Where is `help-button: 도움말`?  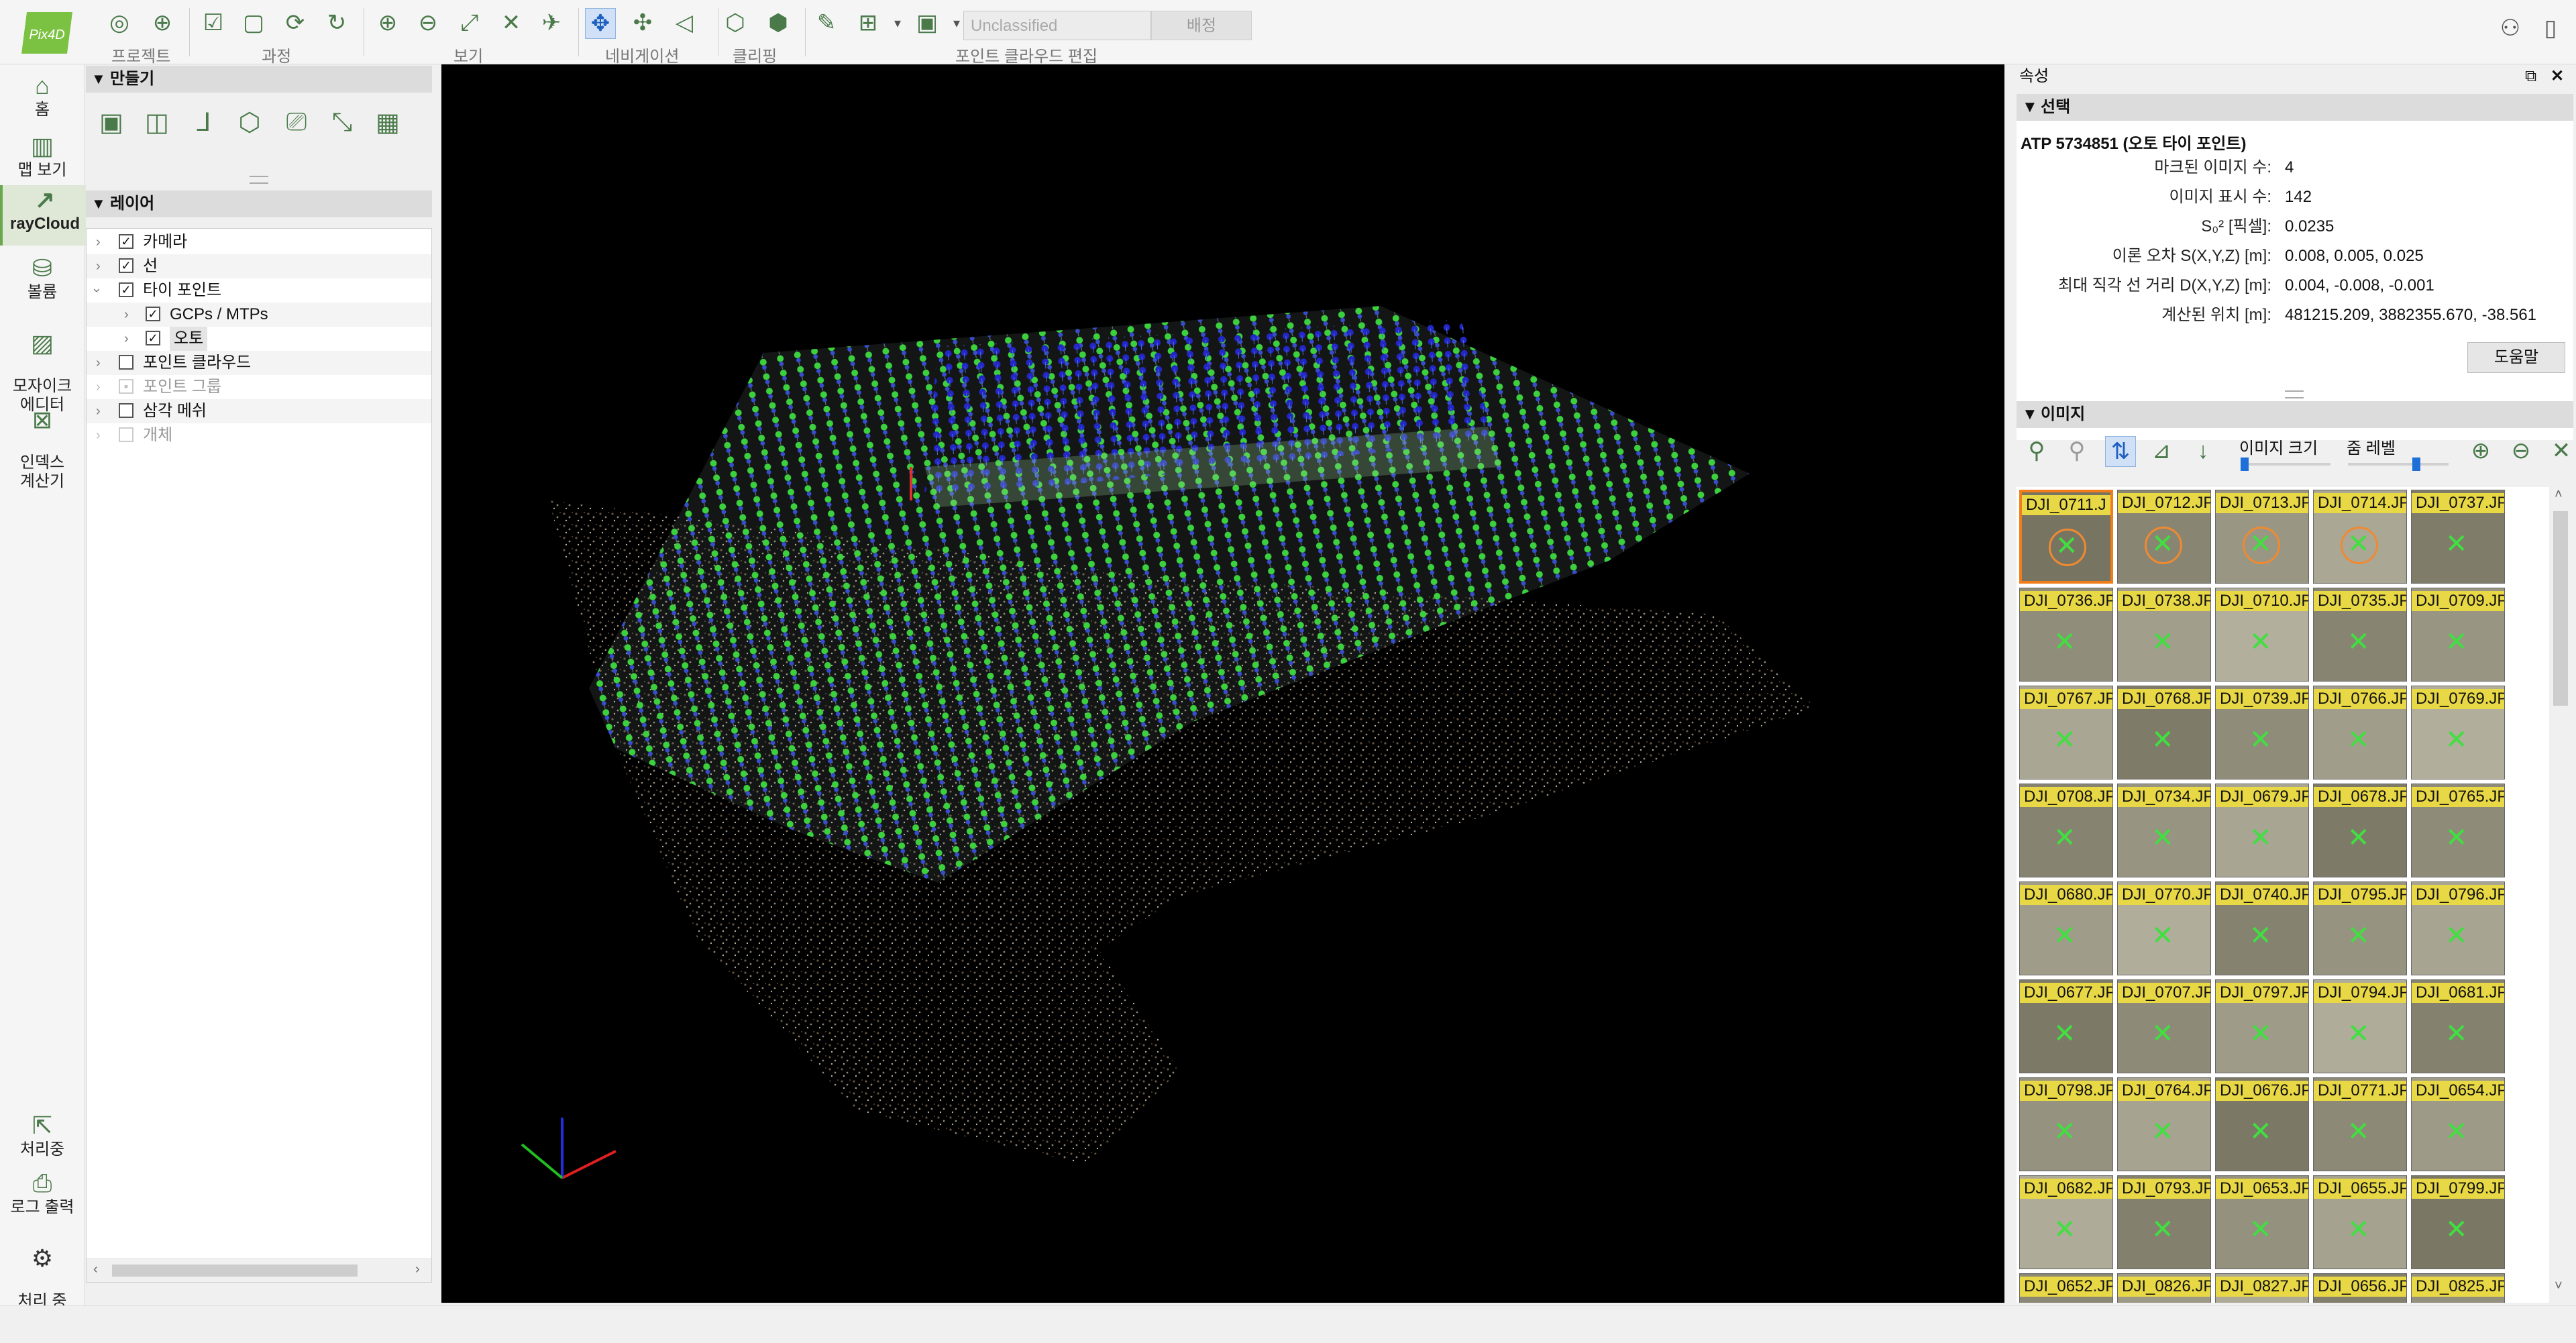
help-button: 도움말 is located at coordinates (2516, 357).